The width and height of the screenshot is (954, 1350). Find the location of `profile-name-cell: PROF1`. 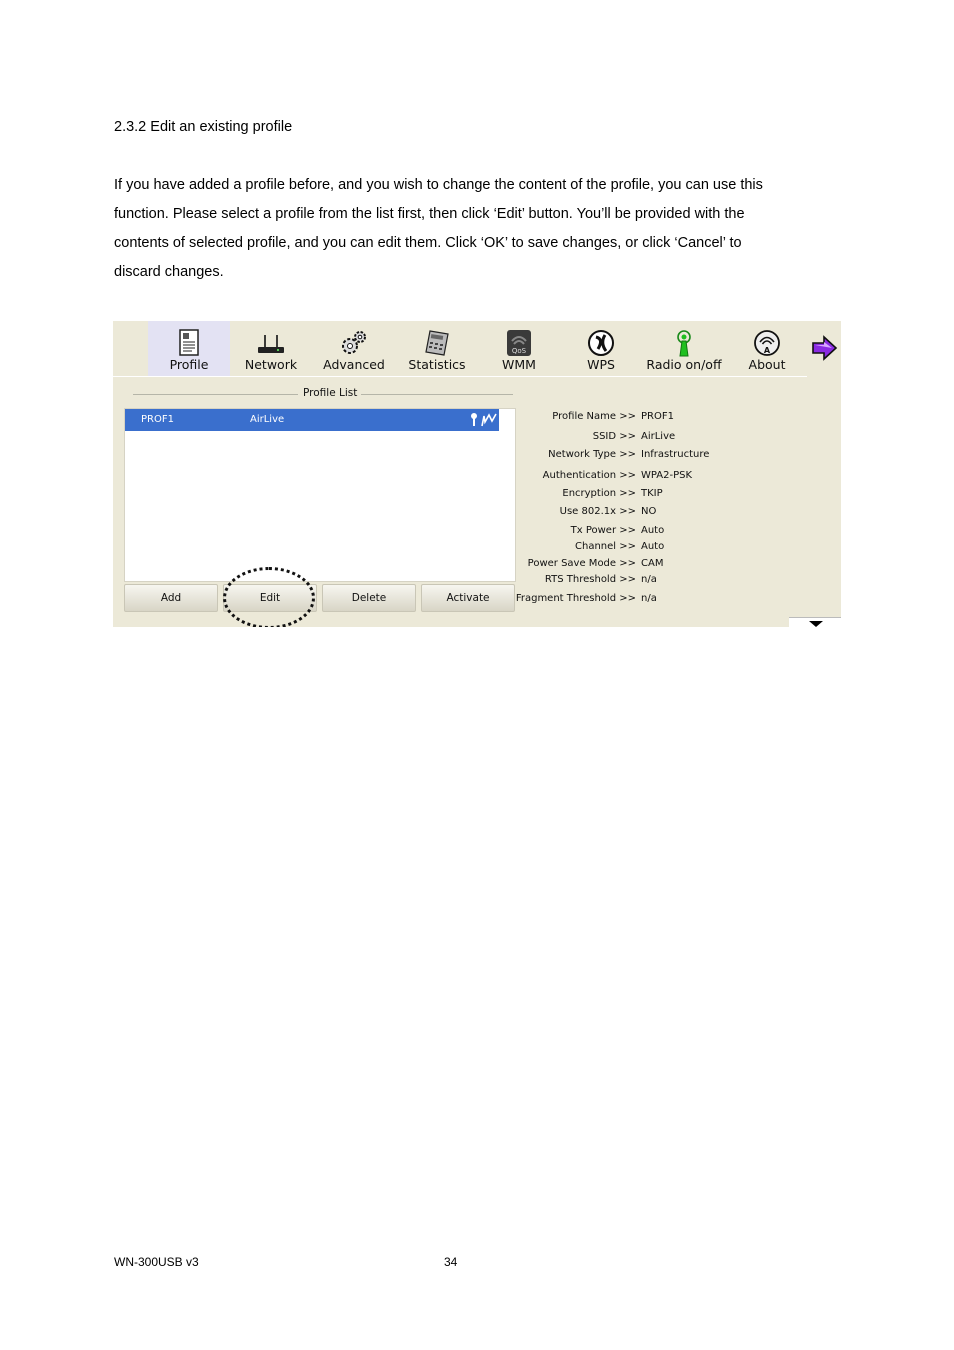

profile-name-cell: PROF1 is located at coordinates (157, 419).